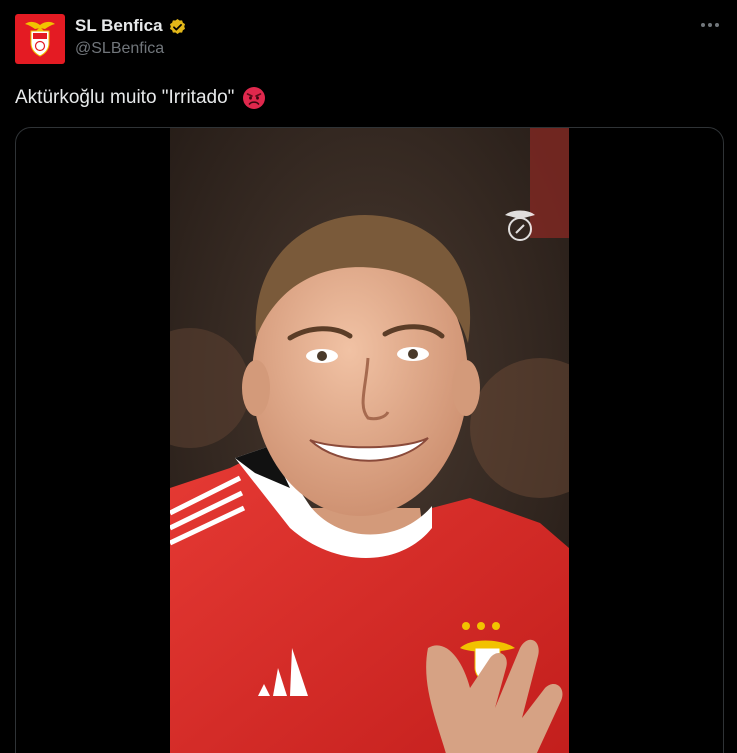  I want to click on author-info: SL Benfica @SLBenfica, so click(131, 36).